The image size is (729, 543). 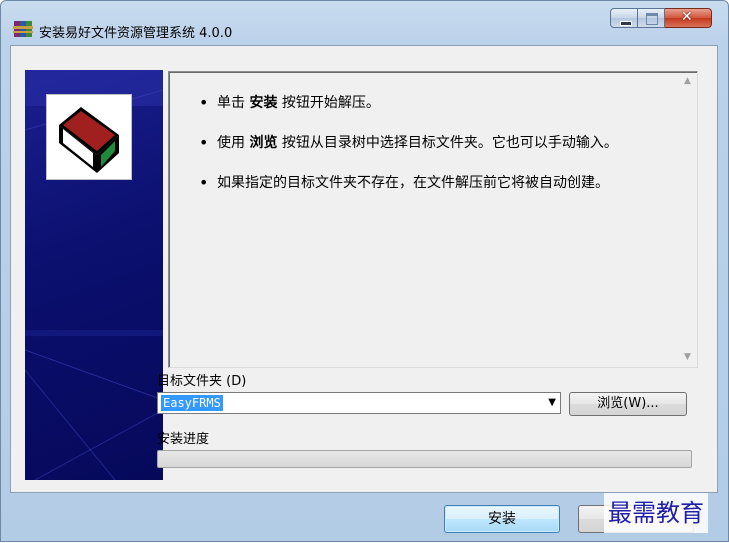 I want to click on minimize-icon, so click(x=626, y=23).